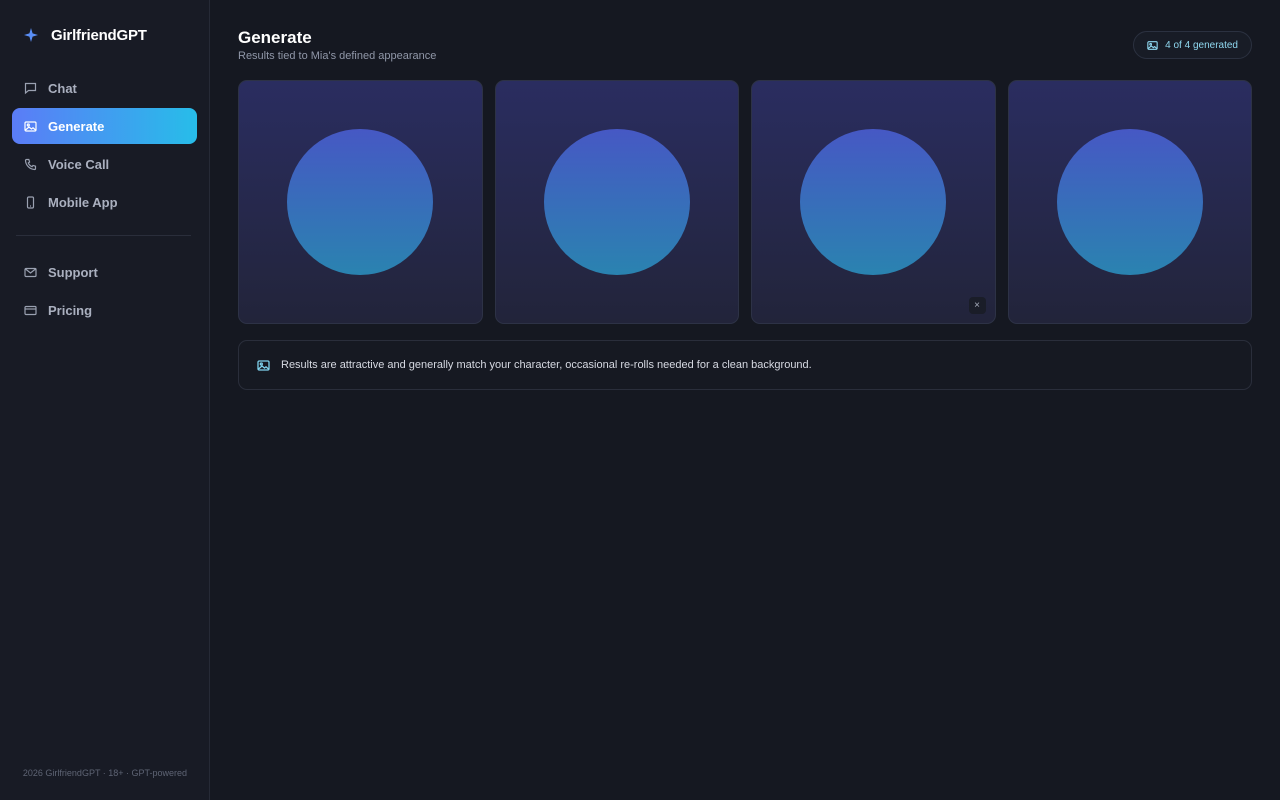 This screenshot has width=1280, height=800. I want to click on sparkle-icon, so click(31, 35).